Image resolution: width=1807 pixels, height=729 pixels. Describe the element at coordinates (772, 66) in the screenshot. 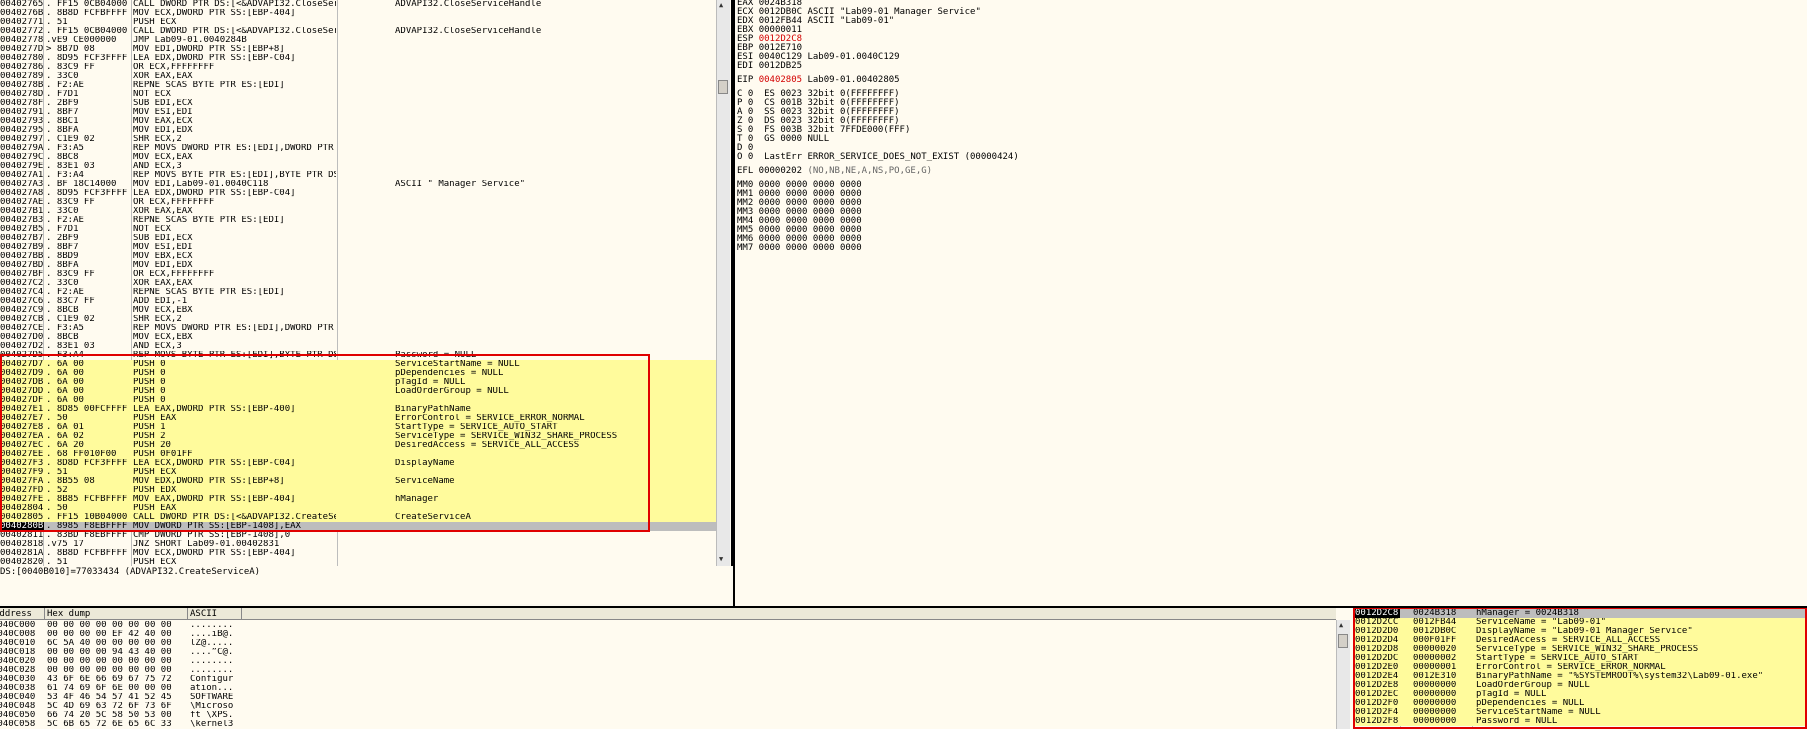

I see `register-edi: EDI 0012DB25` at that location.